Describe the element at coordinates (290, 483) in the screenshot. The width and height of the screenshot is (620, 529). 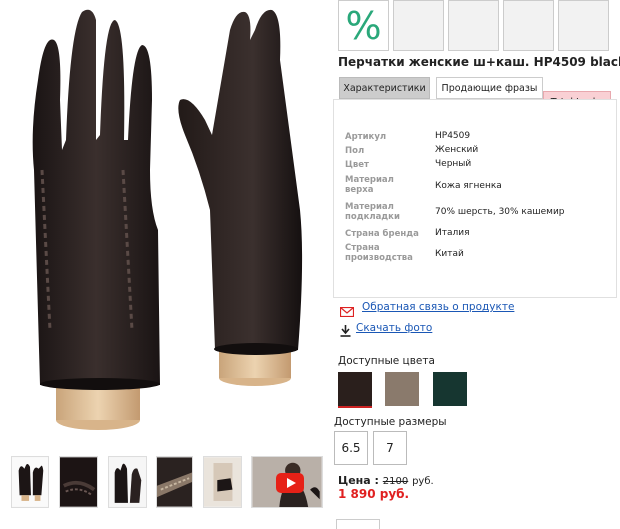
I see `play-icon` at that location.